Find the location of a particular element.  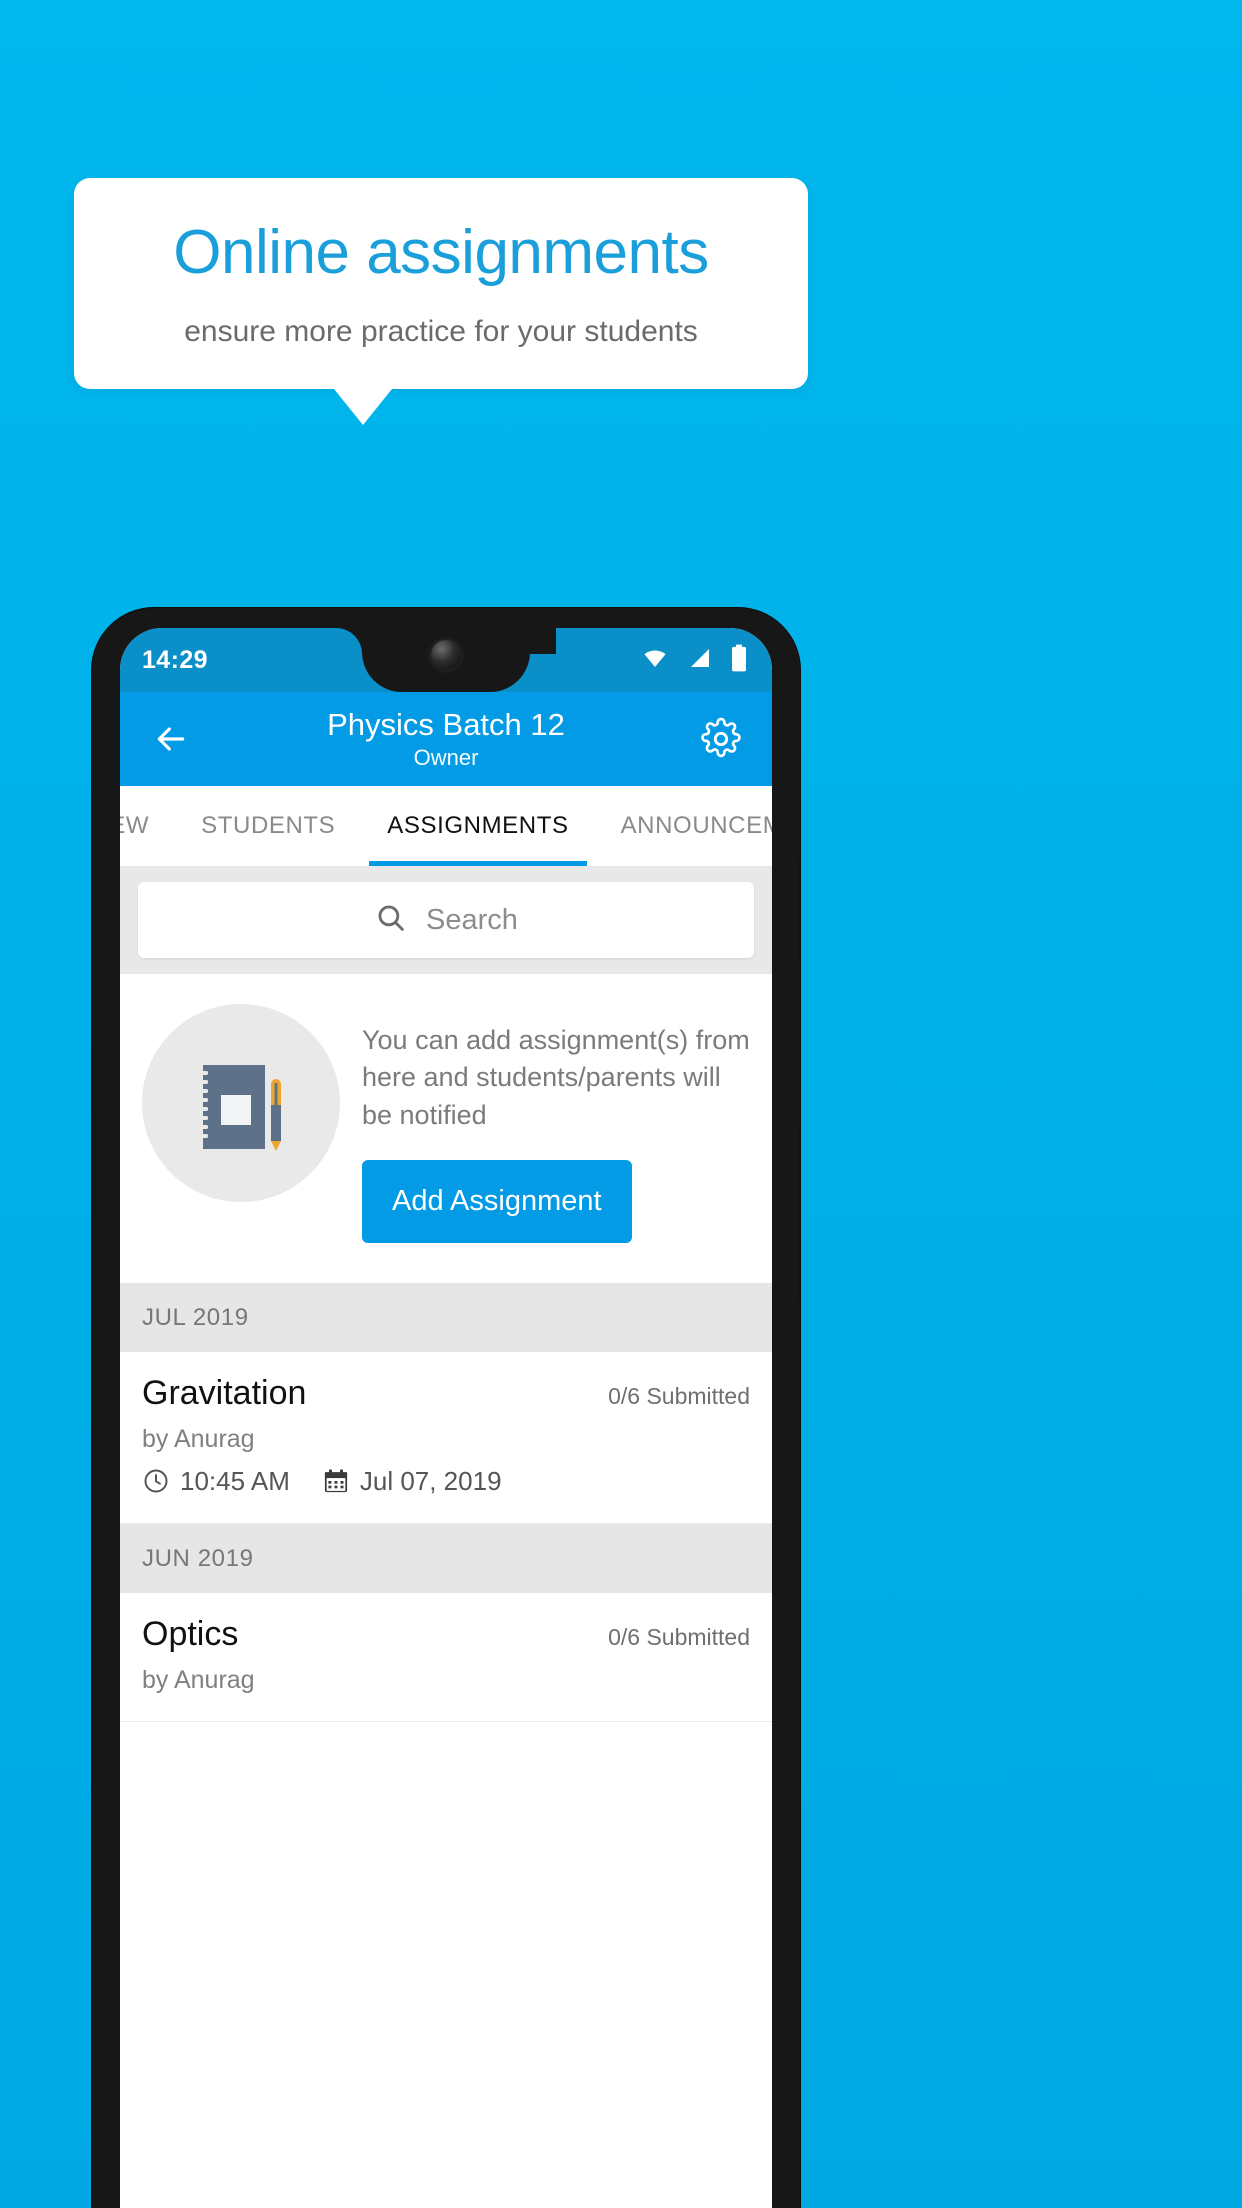

promo-title: Online assignments is located at coordinates (441, 252).